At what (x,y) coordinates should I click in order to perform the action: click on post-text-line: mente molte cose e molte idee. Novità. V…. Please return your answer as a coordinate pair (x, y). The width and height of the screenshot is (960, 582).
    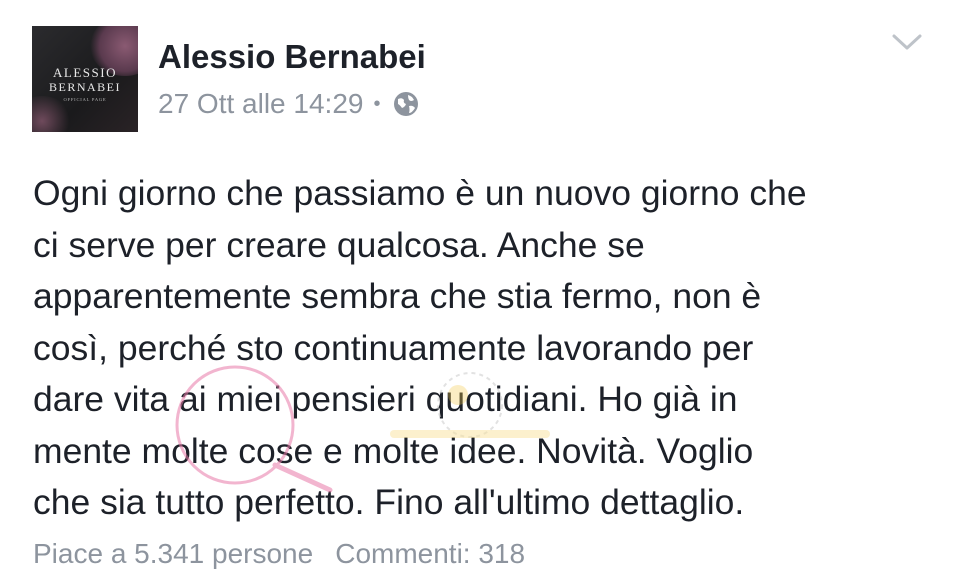
    Looking at the image, I should click on (393, 450).